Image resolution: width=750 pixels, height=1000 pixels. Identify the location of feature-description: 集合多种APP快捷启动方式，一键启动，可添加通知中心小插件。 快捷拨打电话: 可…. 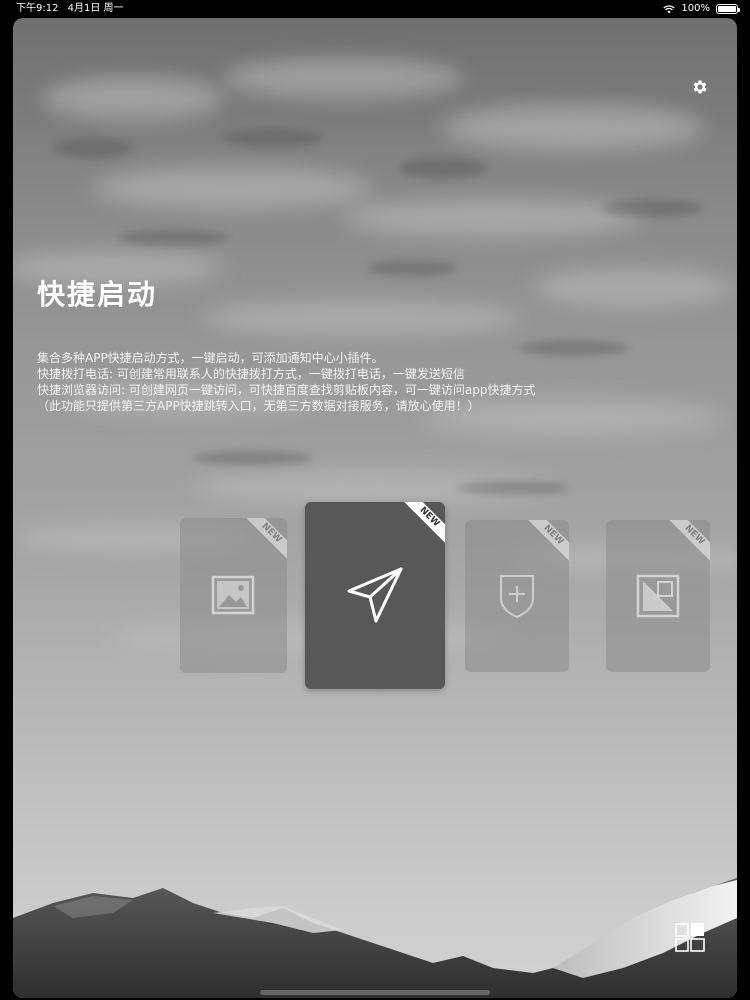
(377, 382).